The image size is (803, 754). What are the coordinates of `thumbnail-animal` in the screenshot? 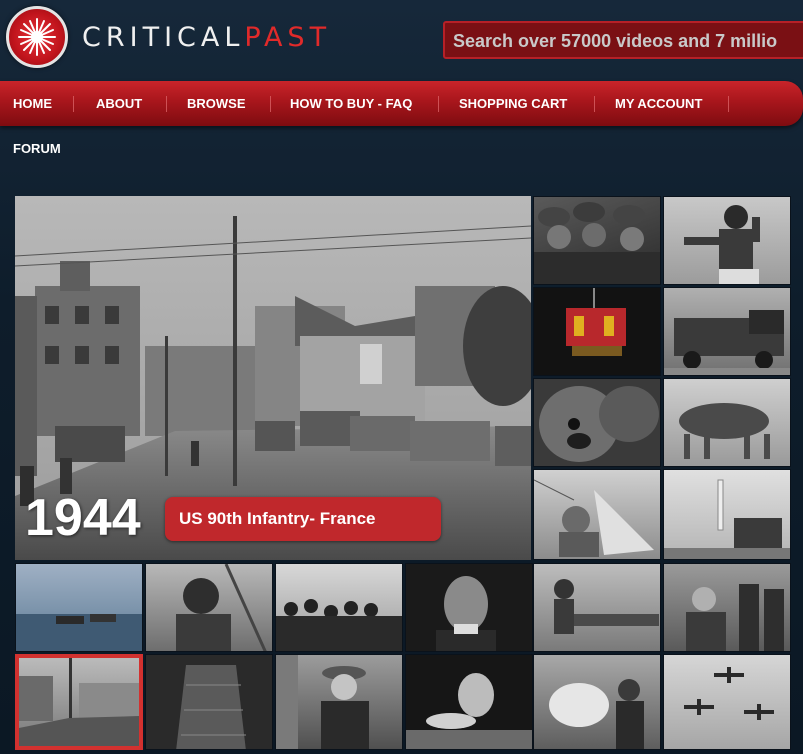 It's located at (727, 422).